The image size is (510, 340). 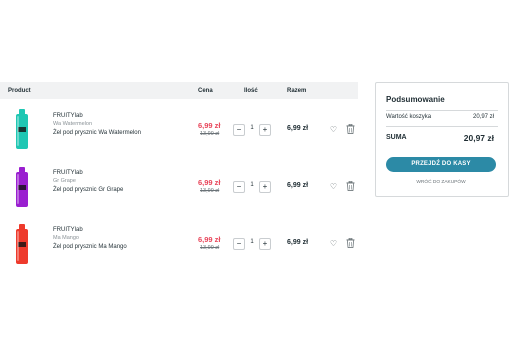 I want to click on product-variant: Wa Watermelon, so click(x=73, y=124).